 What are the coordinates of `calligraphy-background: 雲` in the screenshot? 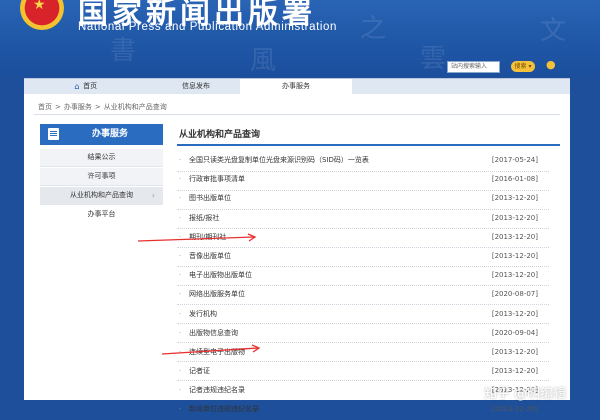 It's located at (433, 59).